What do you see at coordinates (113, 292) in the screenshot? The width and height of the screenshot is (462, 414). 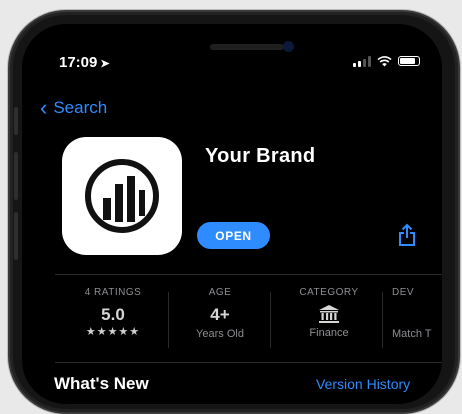 I see `ratings-header: 4 RATINGS` at bounding box center [113, 292].